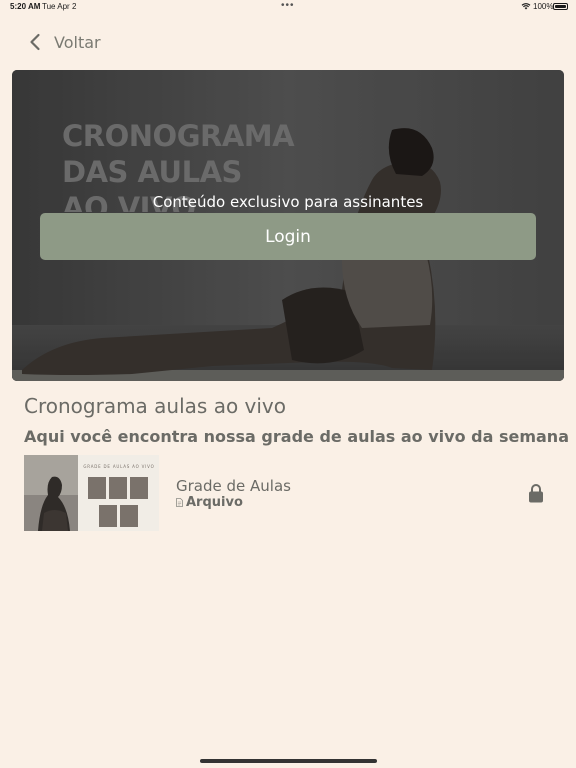 The height and width of the screenshot is (768, 576). Describe the element at coordinates (288, 236) in the screenshot. I see `login-button: Login` at that location.